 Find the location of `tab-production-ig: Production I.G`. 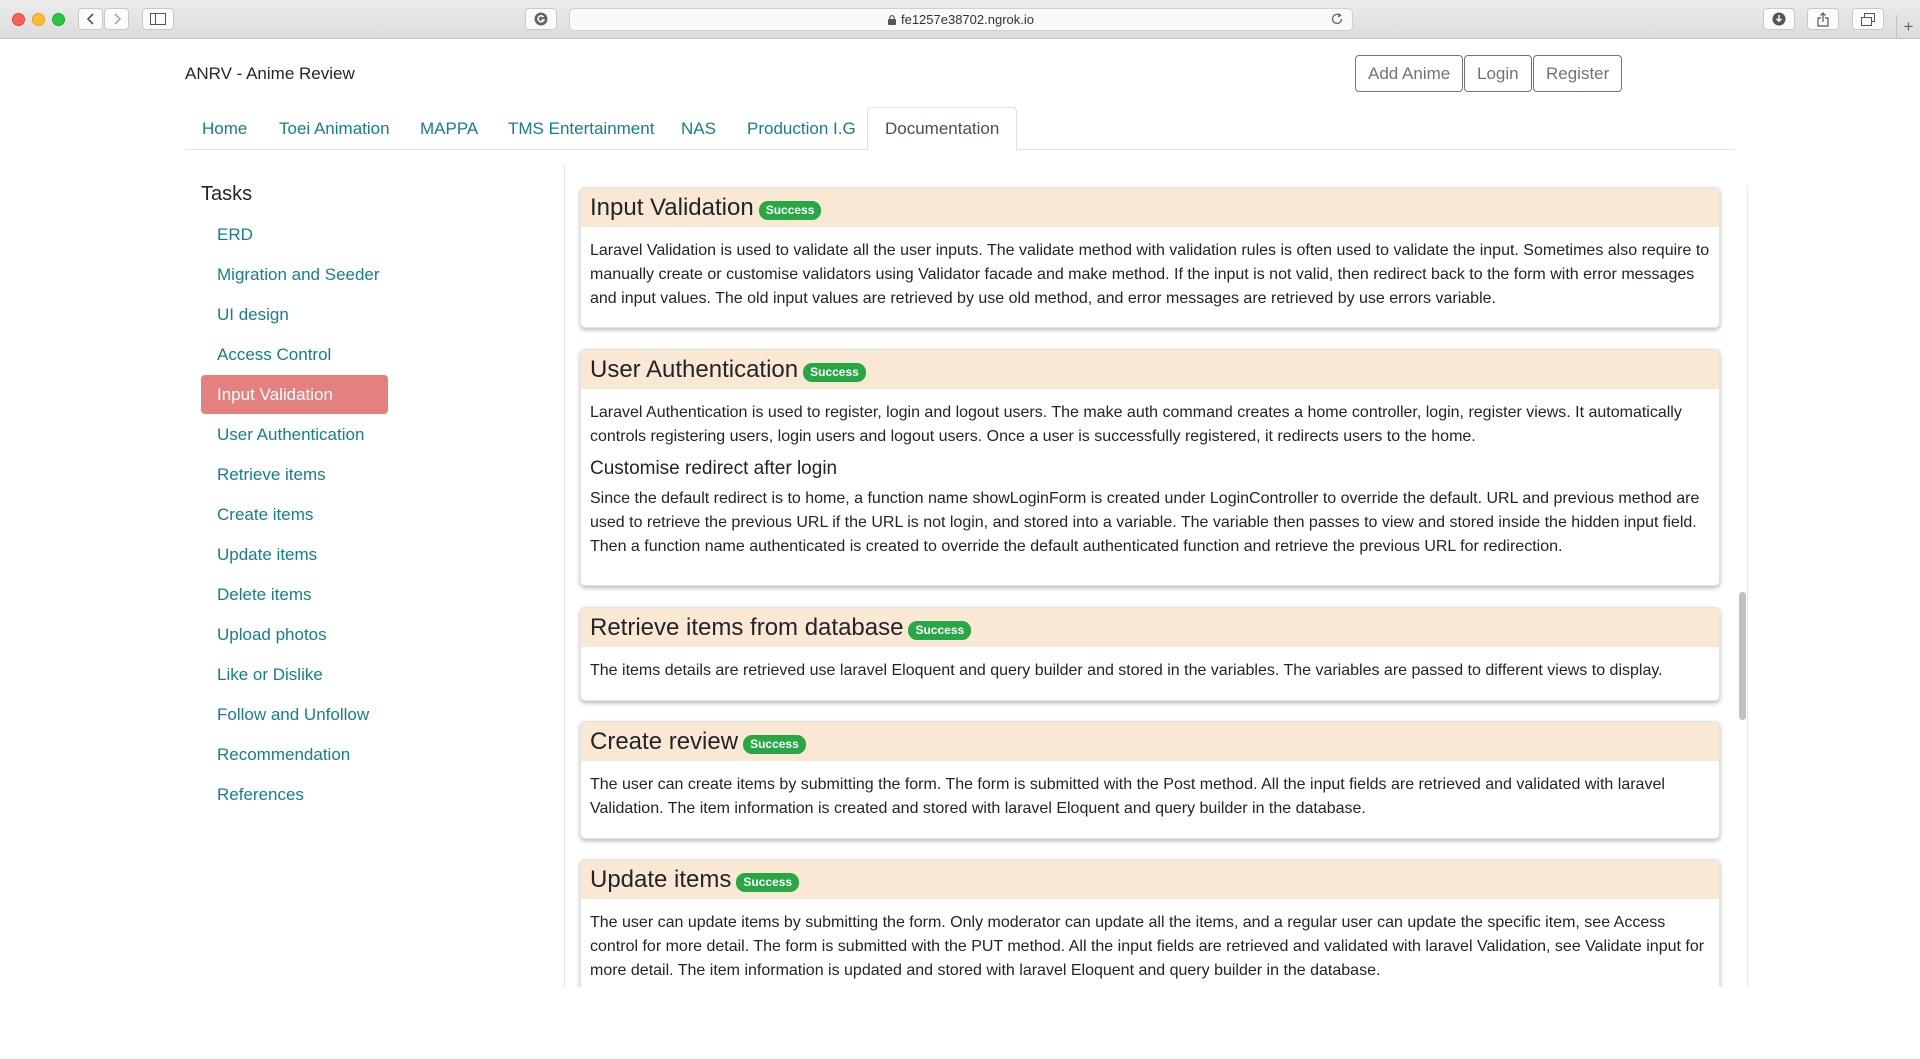

tab-production-ig: Production I.G is located at coordinates (801, 128).